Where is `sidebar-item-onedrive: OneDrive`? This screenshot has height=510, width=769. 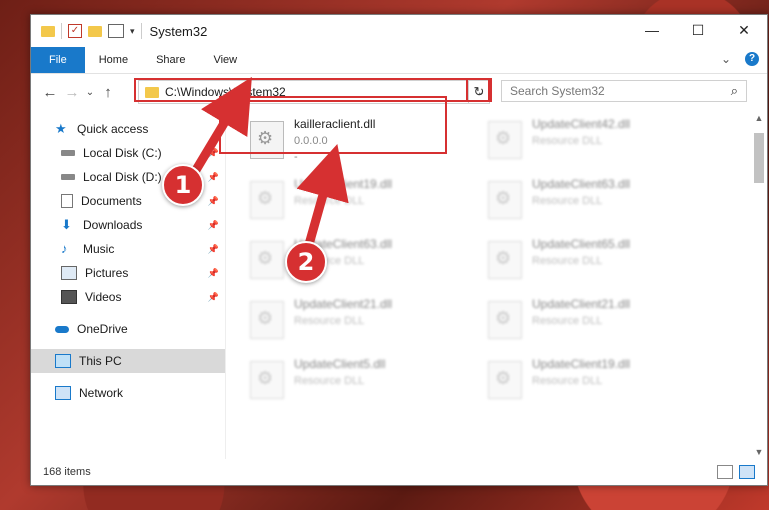 sidebar-item-onedrive: OneDrive is located at coordinates (128, 329).